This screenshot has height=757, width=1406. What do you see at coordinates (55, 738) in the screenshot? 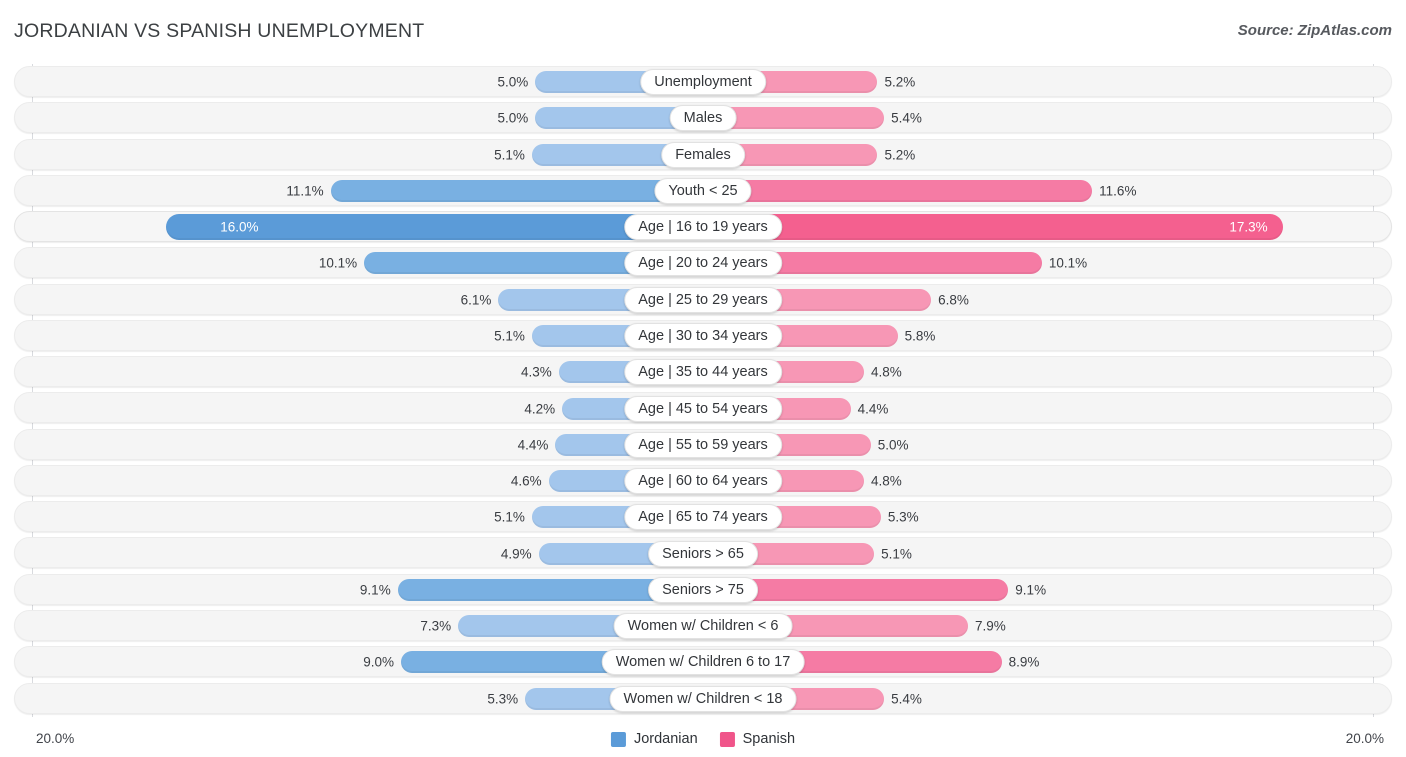
I see `axis-max-left: 20.0%` at bounding box center [55, 738].